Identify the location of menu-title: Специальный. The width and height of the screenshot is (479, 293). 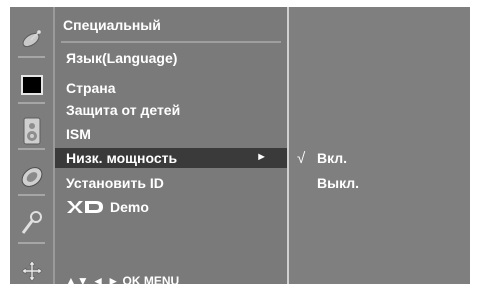
(112, 25).